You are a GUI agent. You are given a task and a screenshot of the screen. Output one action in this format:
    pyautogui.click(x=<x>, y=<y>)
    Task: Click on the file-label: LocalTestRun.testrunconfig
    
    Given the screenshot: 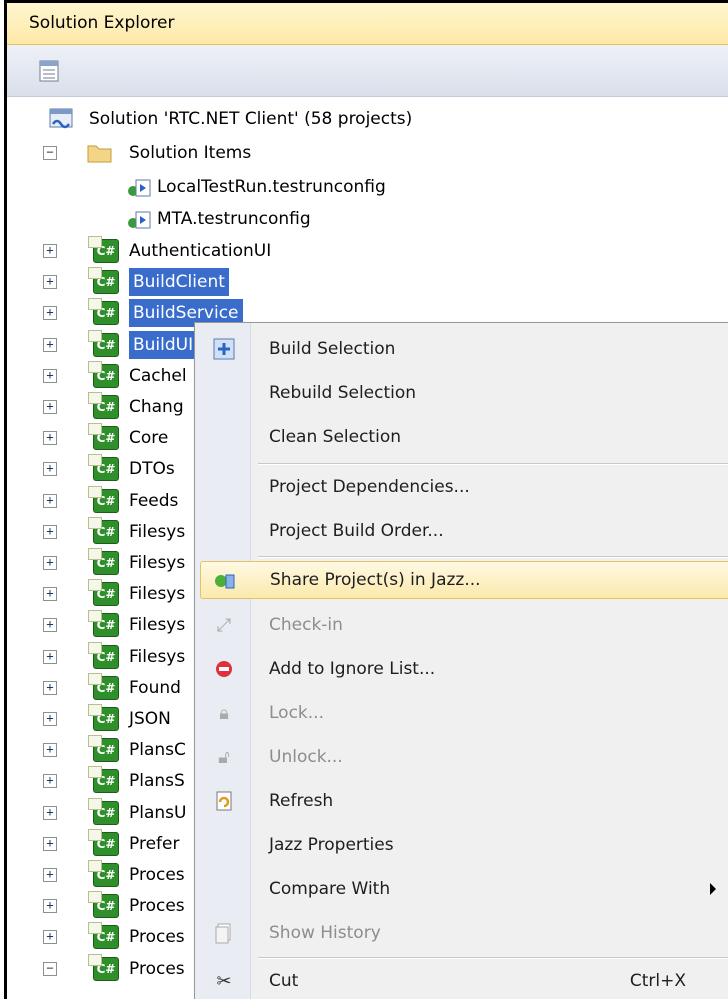 What is the action you would take?
    pyautogui.click(x=271, y=187)
    